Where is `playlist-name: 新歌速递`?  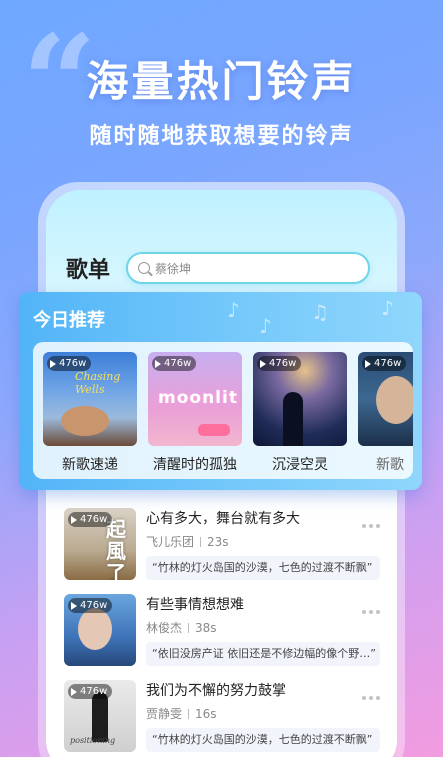
playlist-name: 新歌速递 is located at coordinates (90, 465).